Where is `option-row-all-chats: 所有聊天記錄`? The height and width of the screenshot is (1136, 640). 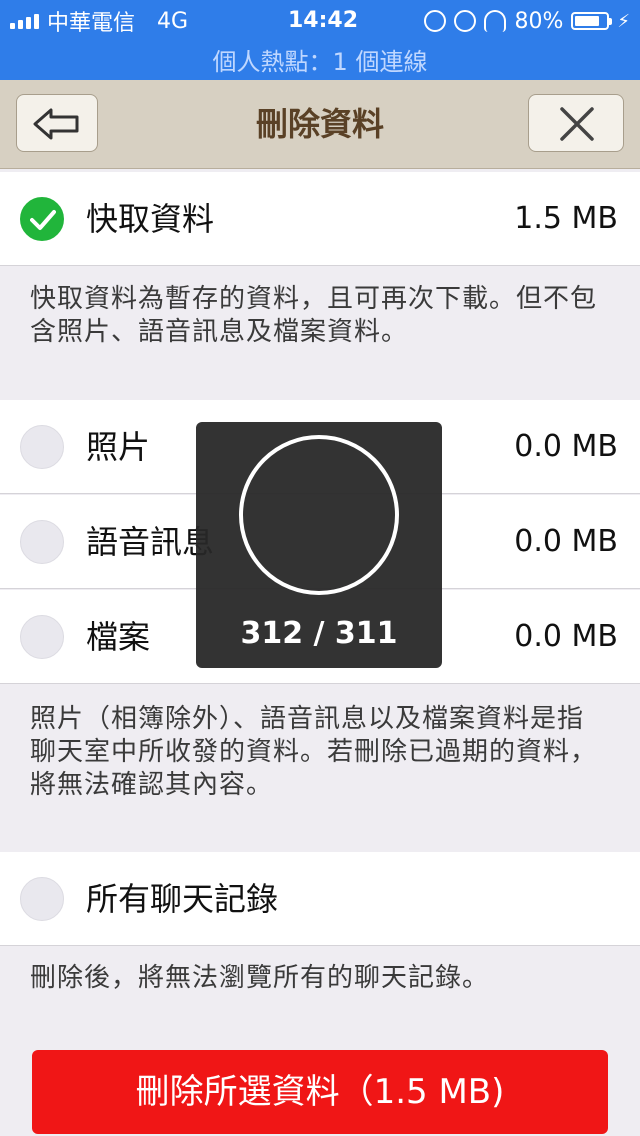
option-row-all-chats: 所有聊天記錄 is located at coordinates (320, 899).